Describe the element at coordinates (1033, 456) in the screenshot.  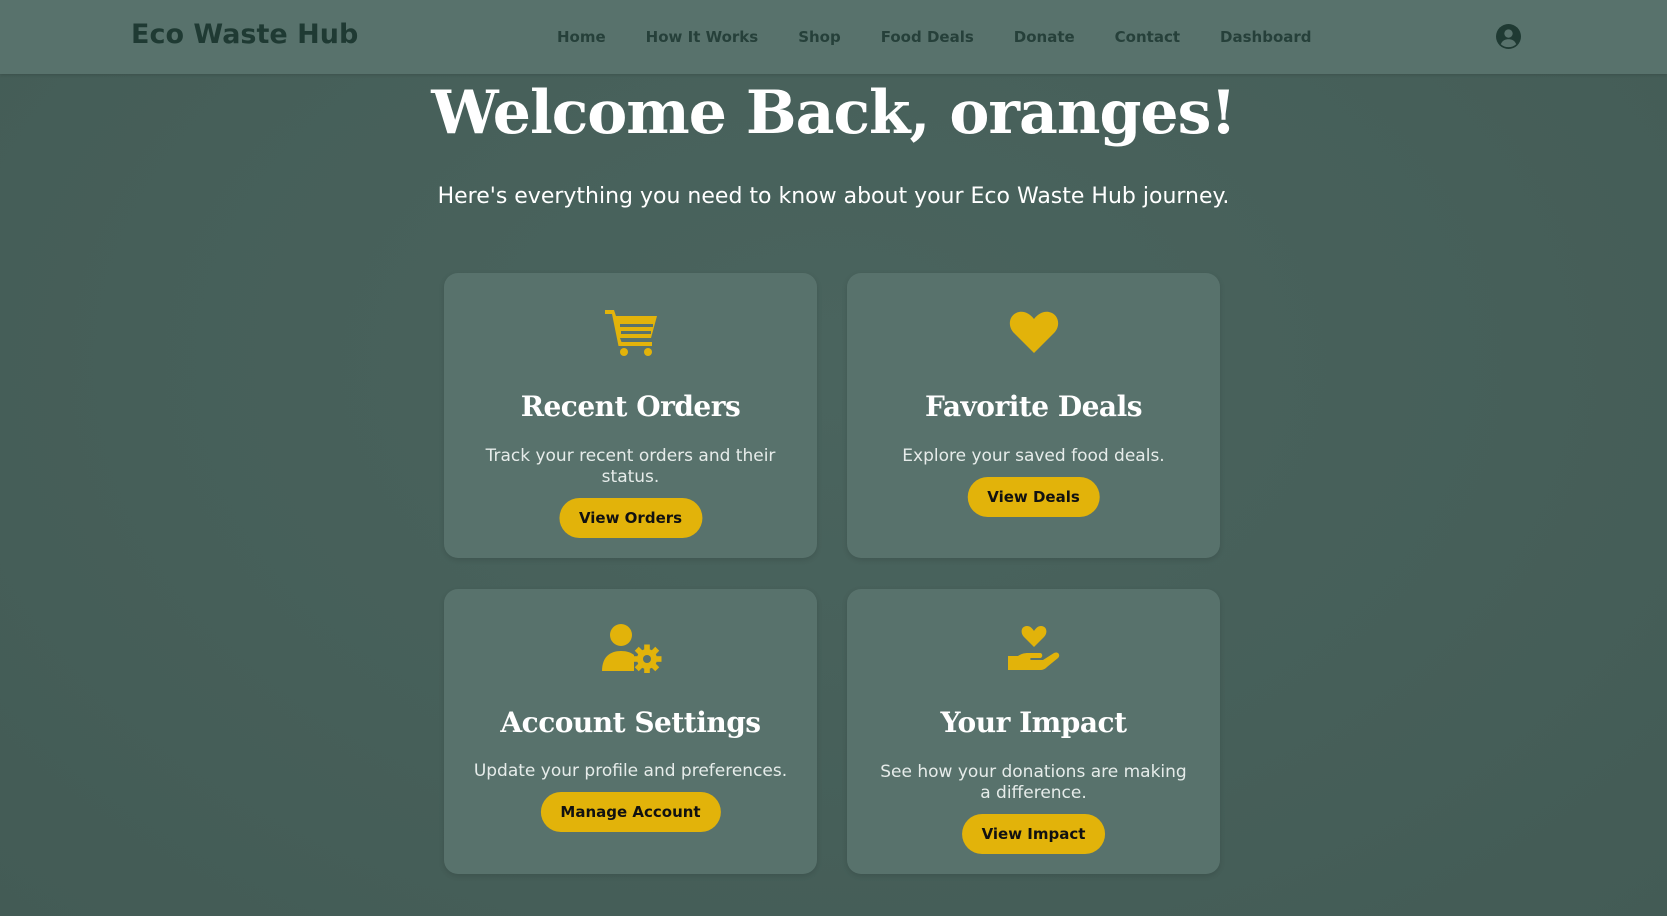
I see `card-description: Explore your saved food deals.` at that location.